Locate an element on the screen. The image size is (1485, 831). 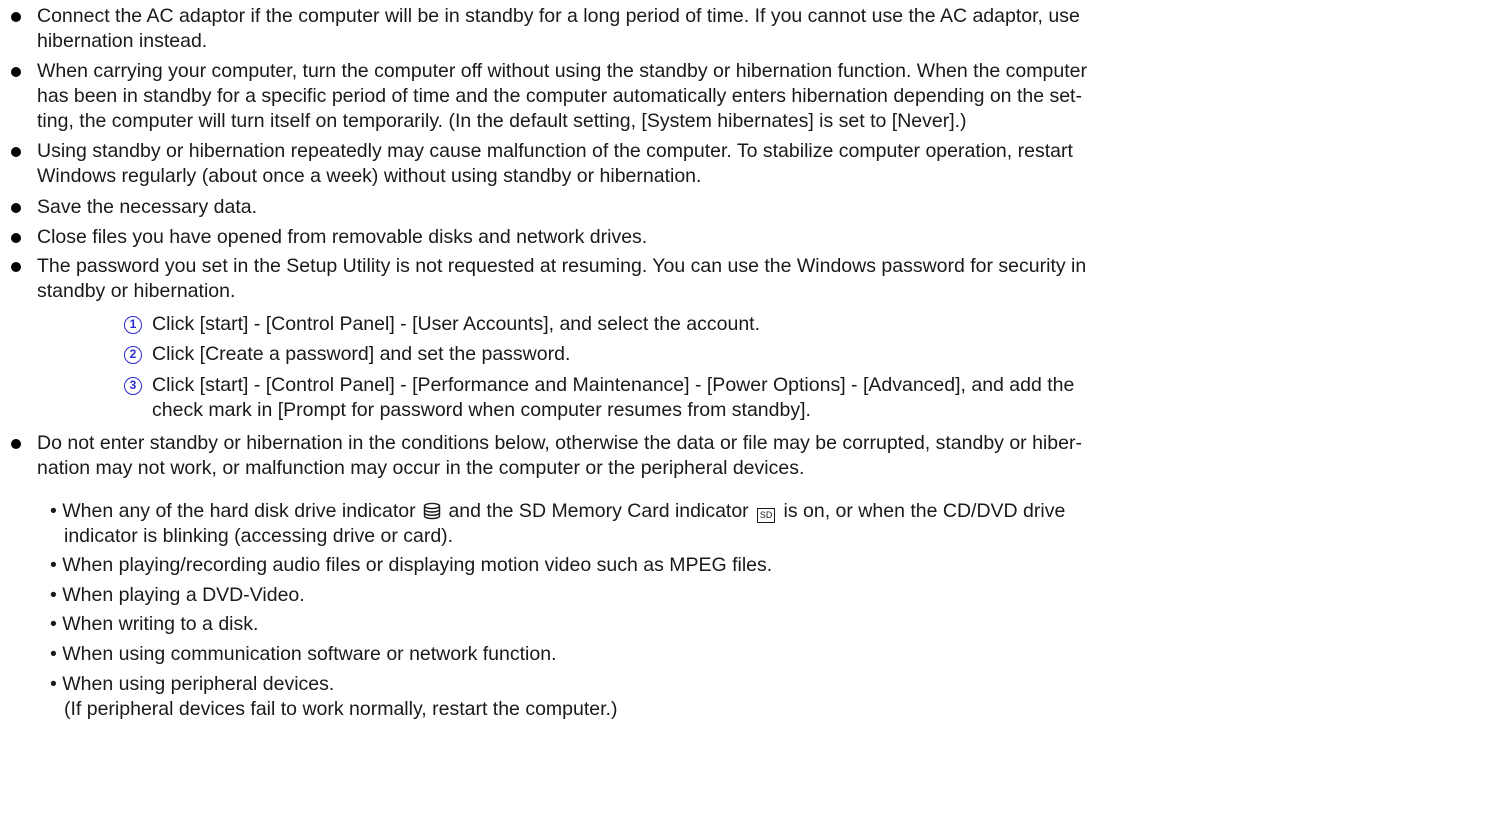
bullet-1-line-2: hibernation instead. is located at coordinates (122, 41).